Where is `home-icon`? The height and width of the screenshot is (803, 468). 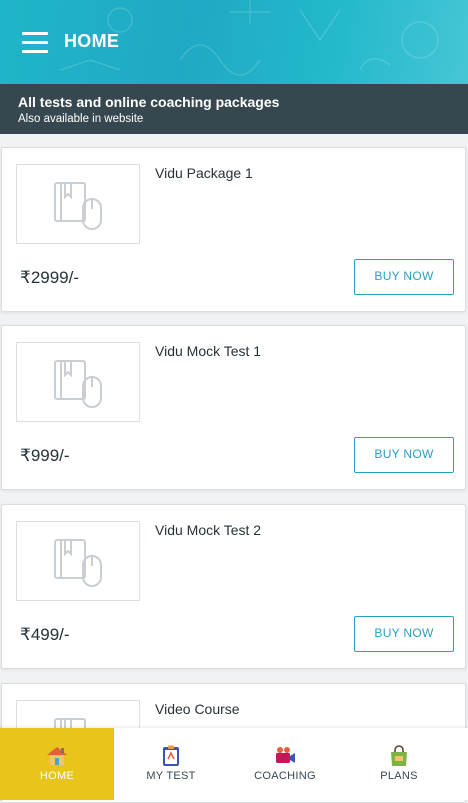
home-icon is located at coordinates (57, 756).